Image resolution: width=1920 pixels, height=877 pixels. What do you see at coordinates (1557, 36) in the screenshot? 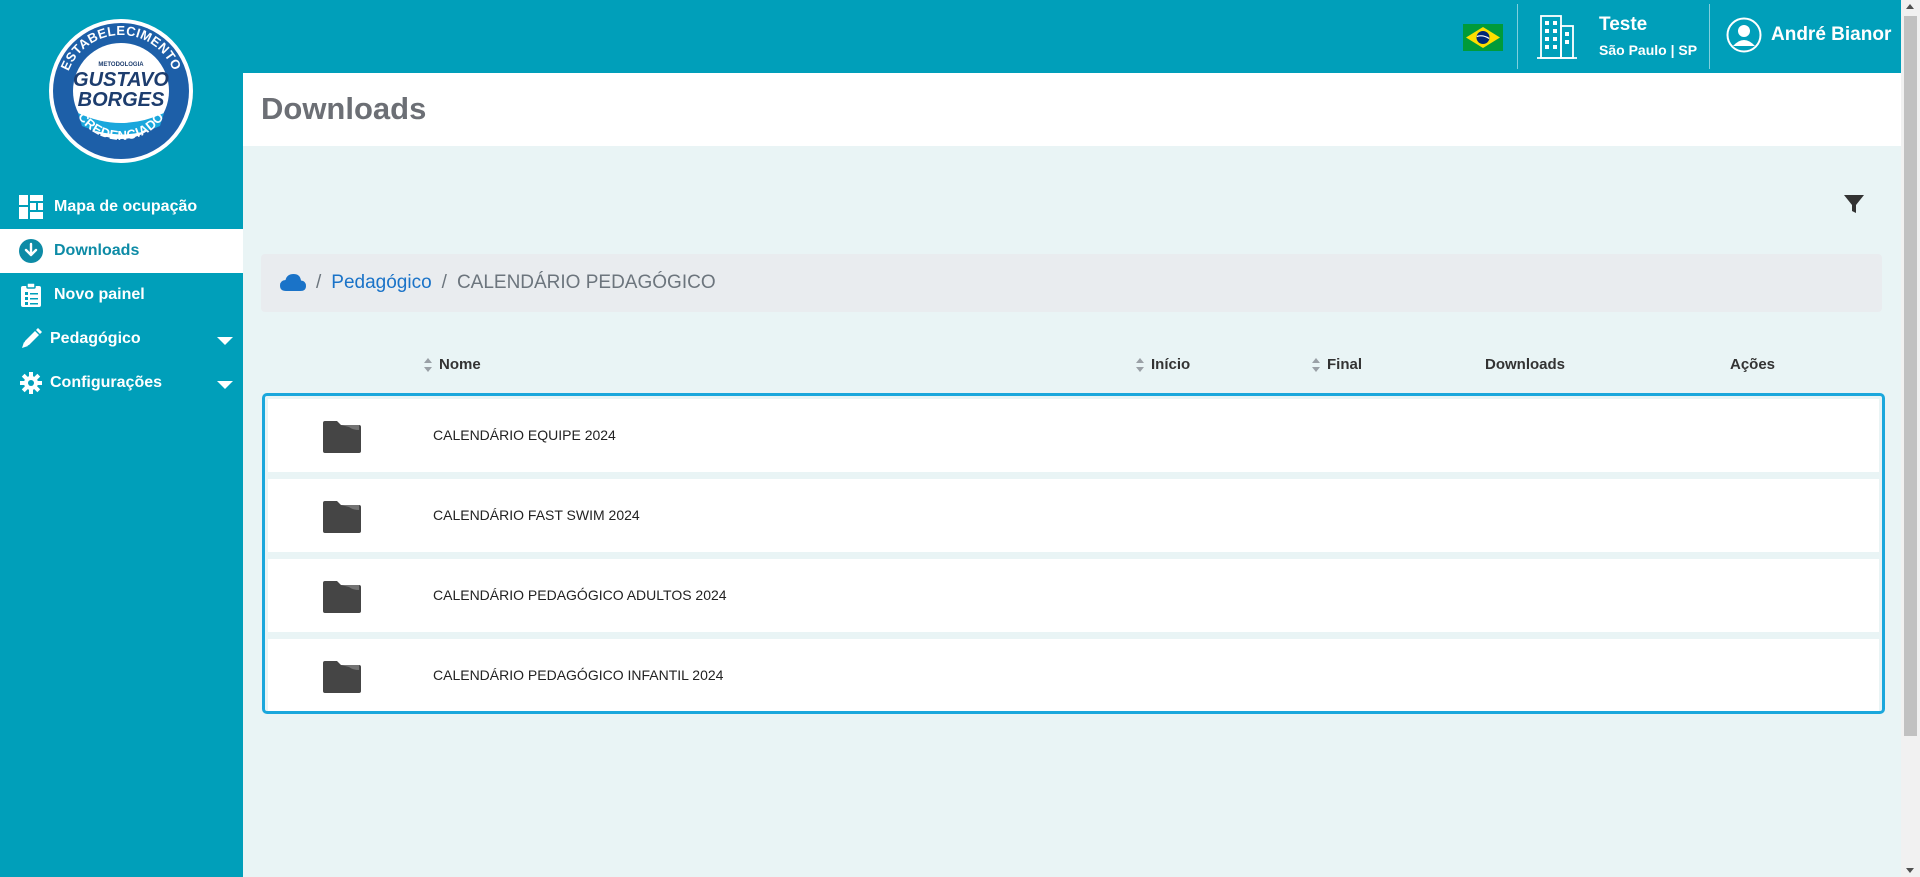
I see `building-icon` at bounding box center [1557, 36].